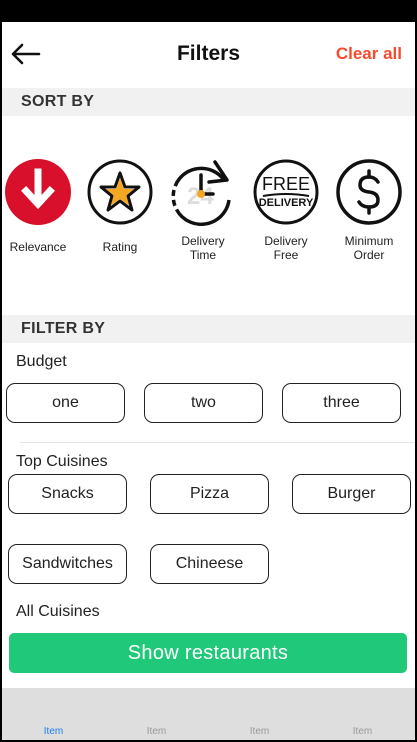  What do you see at coordinates (217, 442) in the screenshot?
I see `divider` at bounding box center [217, 442].